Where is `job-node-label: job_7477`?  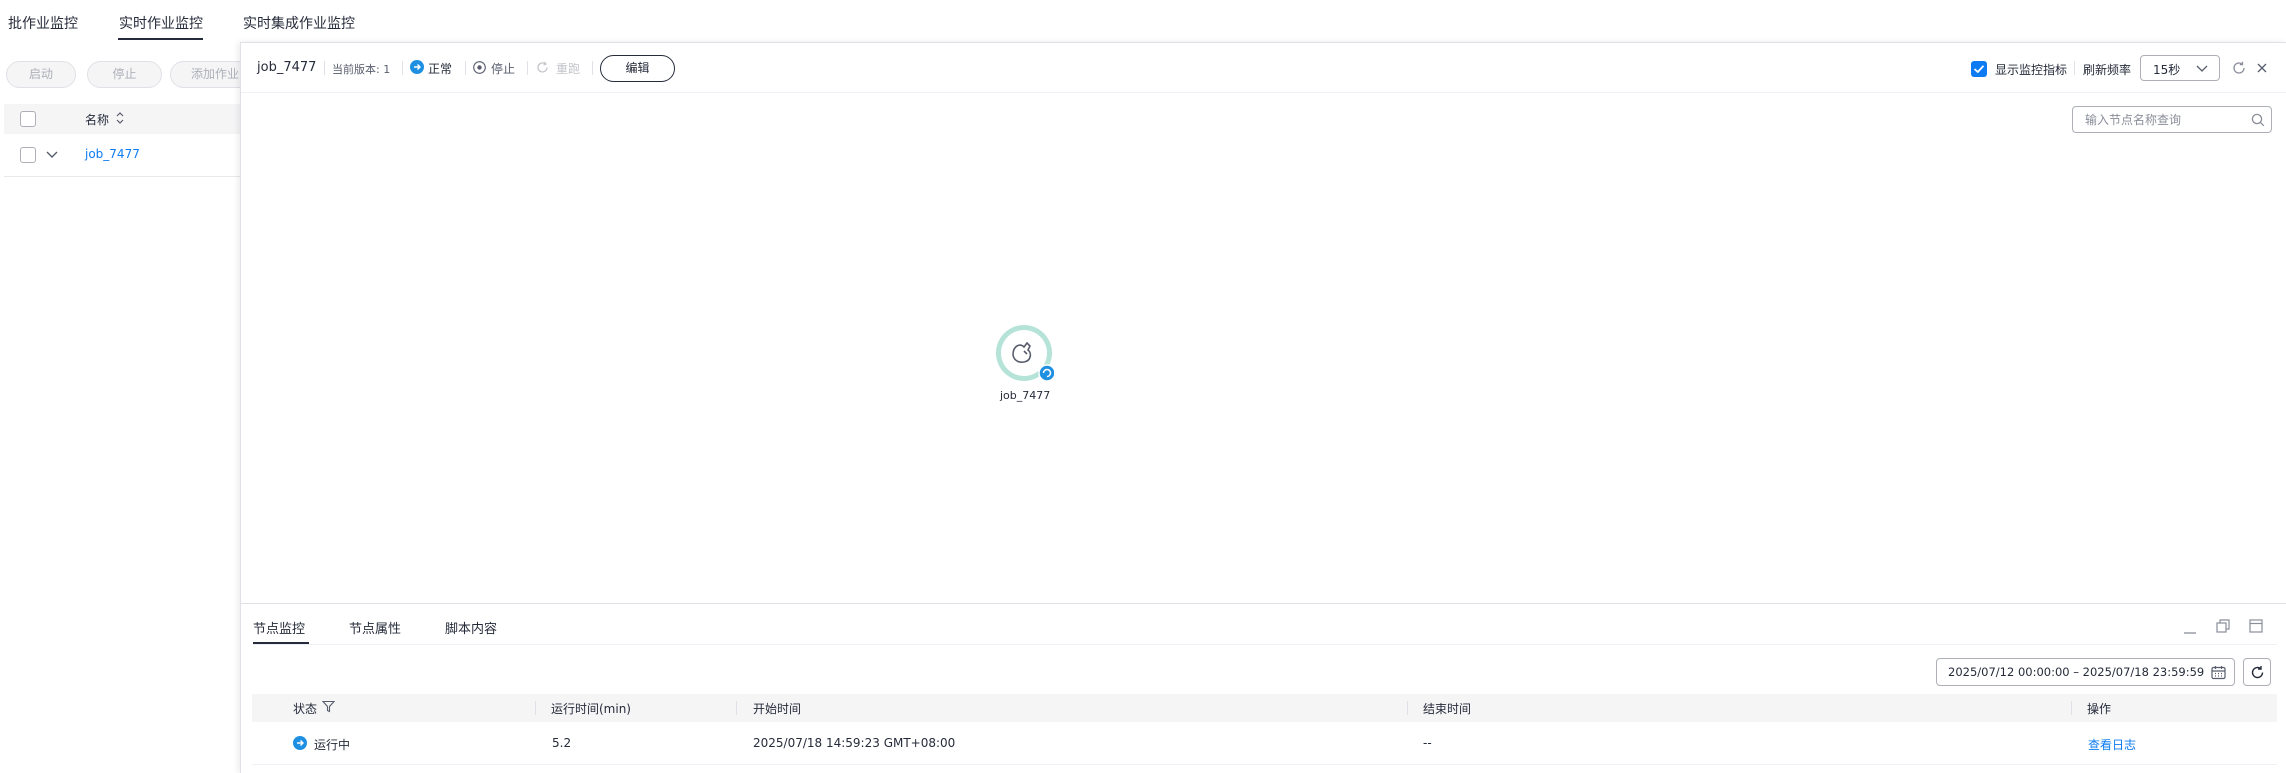
job-node-label: job_7477 is located at coordinates (1025, 395).